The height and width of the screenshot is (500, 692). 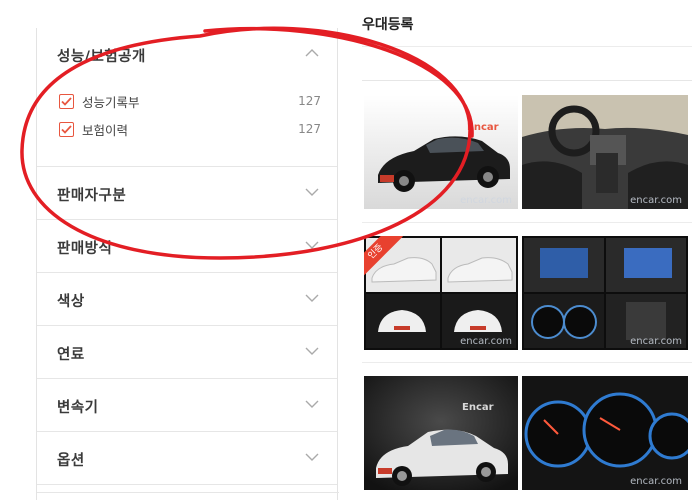 I want to click on filter-section-seller-type: 판매자구분, so click(x=187, y=193).